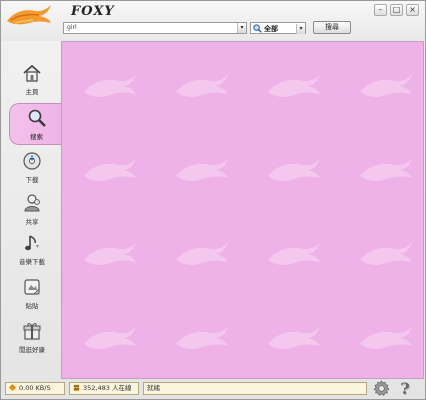 Image resolution: width=426 pixels, height=400 pixels. What do you see at coordinates (271, 29) in the screenshot?
I see `category-value: 全部` at bounding box center [271, 29].